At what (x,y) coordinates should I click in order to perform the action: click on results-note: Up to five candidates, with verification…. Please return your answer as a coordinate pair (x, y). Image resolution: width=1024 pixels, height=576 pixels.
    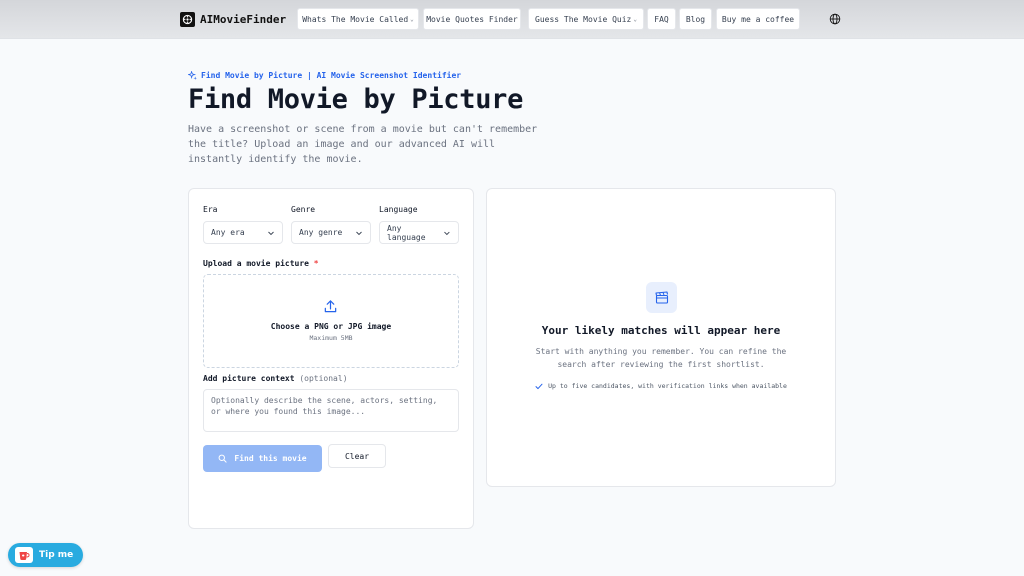
    Looking at the image, I should click on (661, 386).